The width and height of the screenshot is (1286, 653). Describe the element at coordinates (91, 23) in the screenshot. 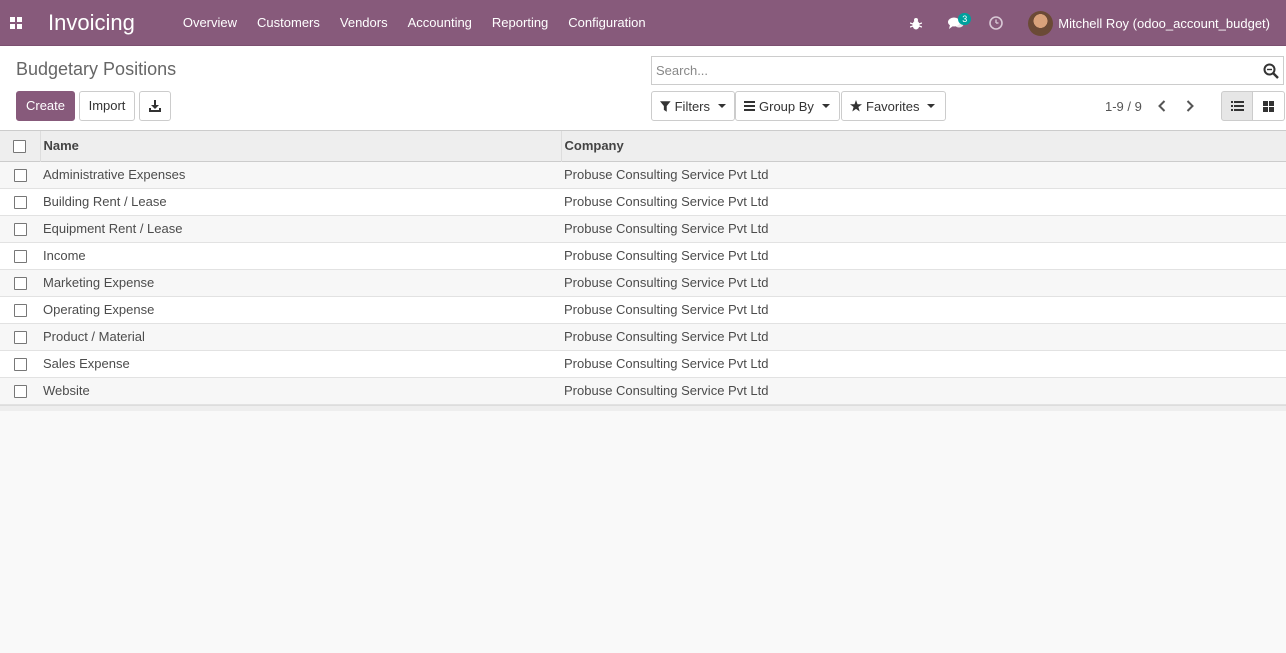

I see `app-title: Invoicing` at that location.